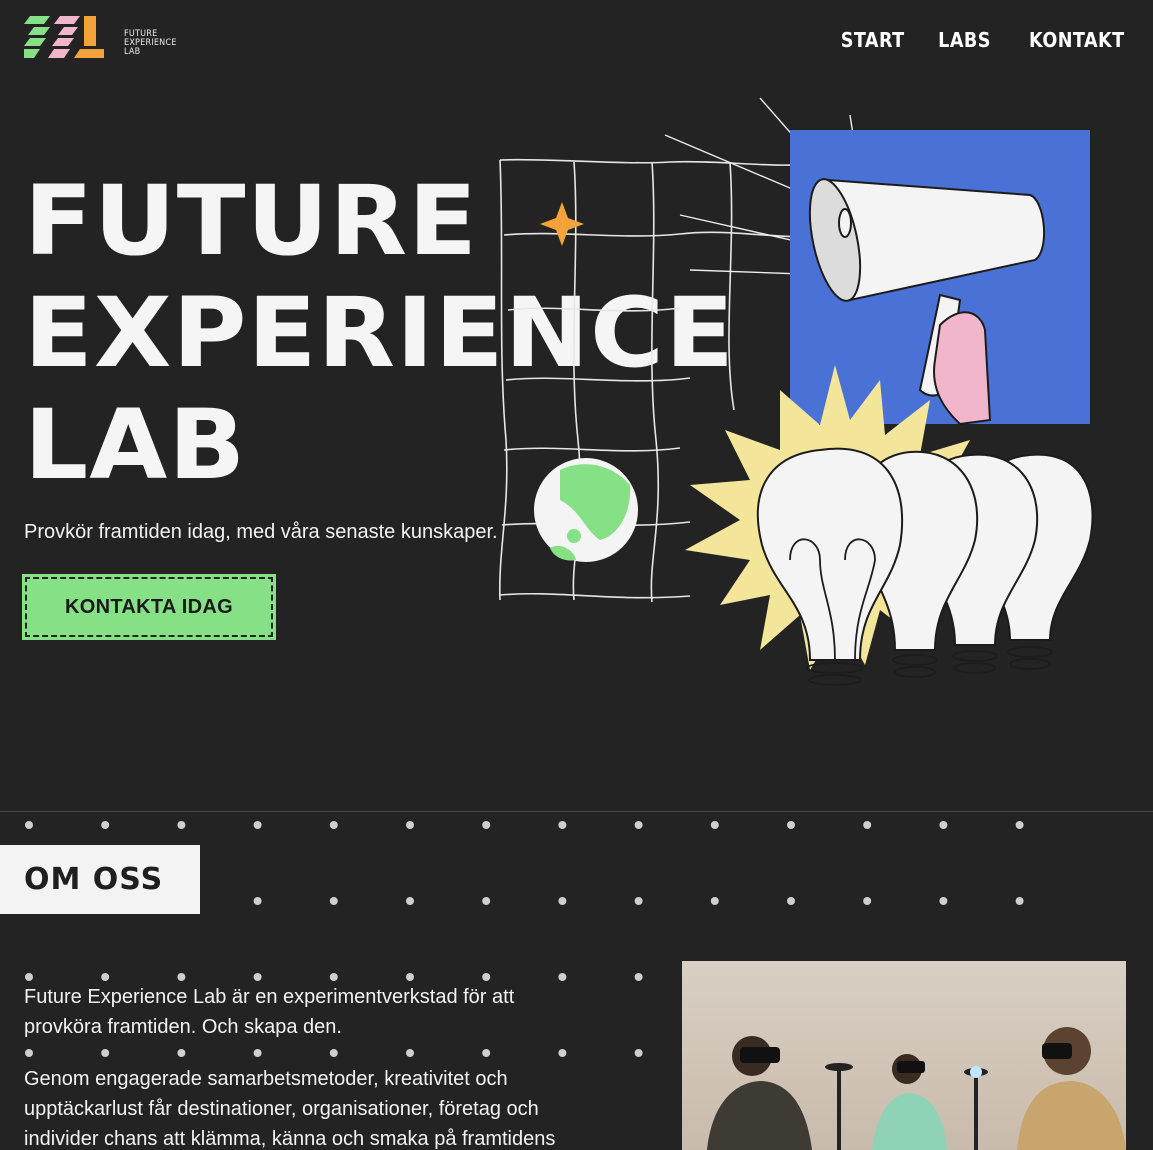 The width and height of the screenshot is (1153, 1150). I want to click on vr-photo-image, so click(904, 1055).